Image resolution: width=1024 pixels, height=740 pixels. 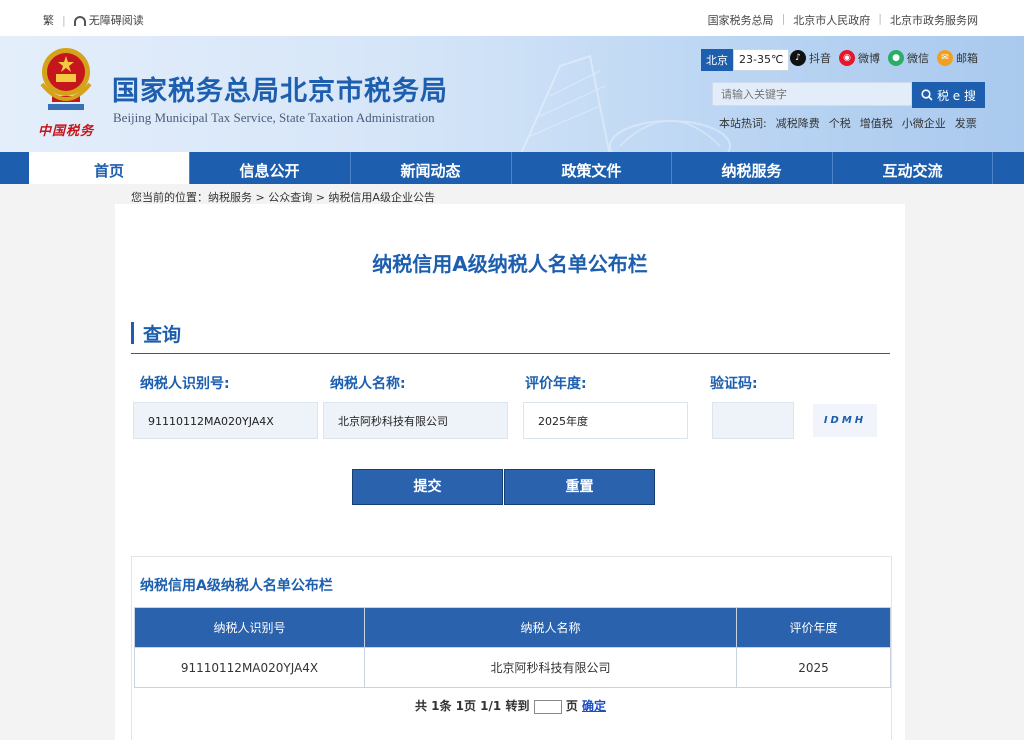 I want to click on nav-home: 首页, so click(x=109, y=168).